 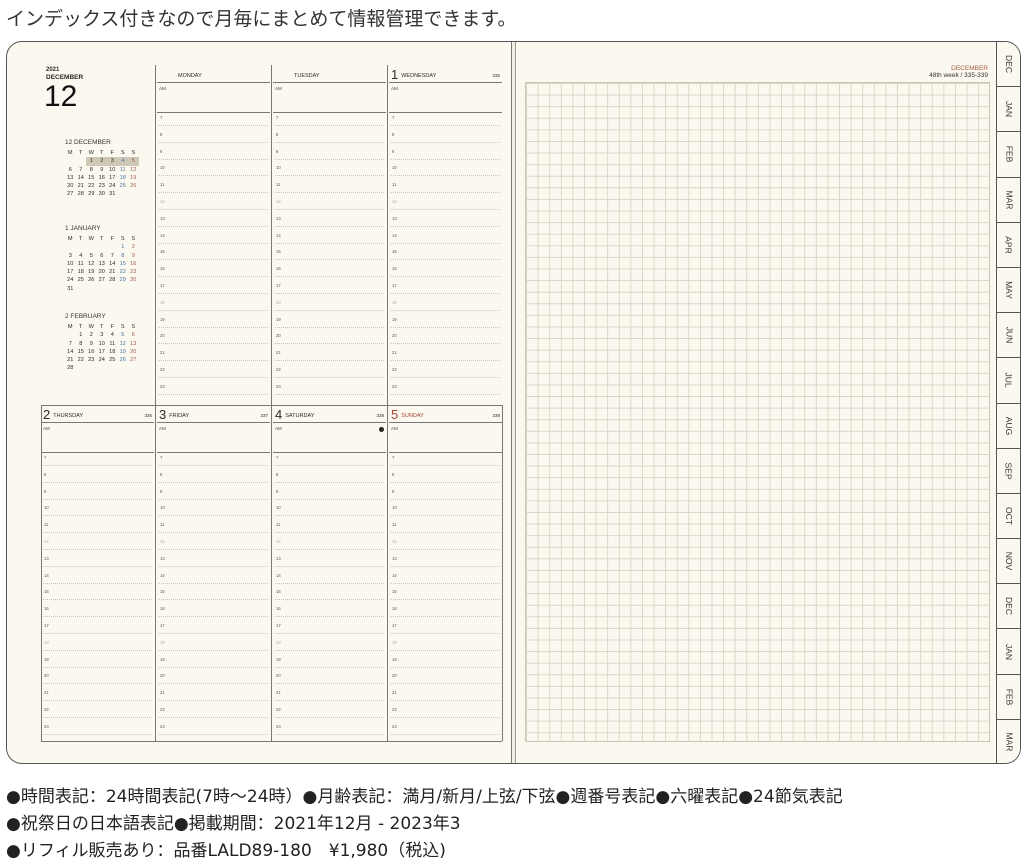 I want to click on spec-line-3: ●リフィル販売あり：品番LALD89-180 ¥1,980（税込), so click(x=226, y=851).